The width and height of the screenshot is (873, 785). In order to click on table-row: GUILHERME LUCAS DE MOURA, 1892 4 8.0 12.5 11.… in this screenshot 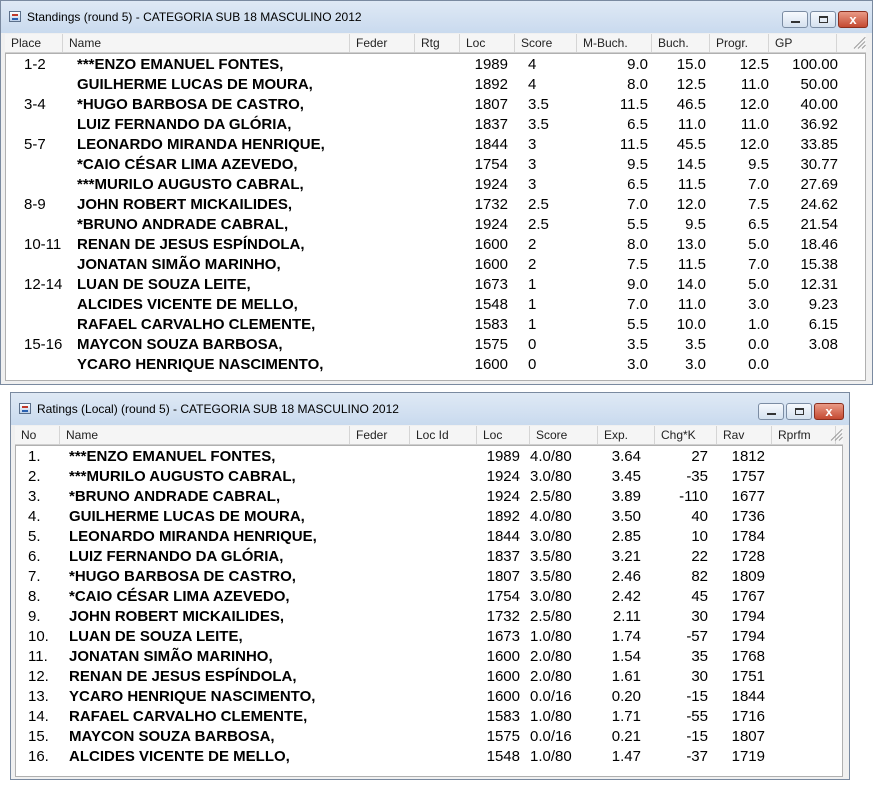, I will do `click(435, 85)`.